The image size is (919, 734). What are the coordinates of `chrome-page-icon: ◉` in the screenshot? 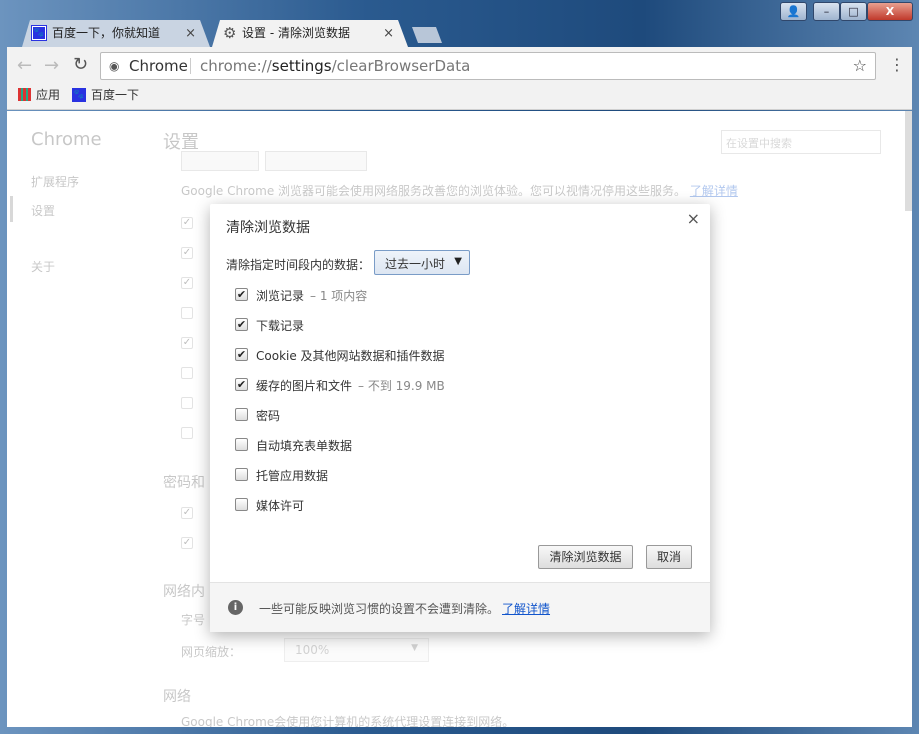 It's located at (114, 66).